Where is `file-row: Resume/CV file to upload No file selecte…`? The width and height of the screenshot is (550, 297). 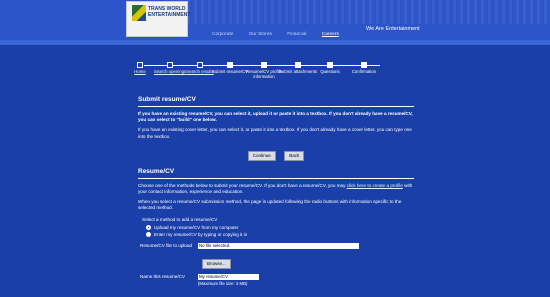 file-row: Resume/CV file to upload No file selecte… is located at coordinates (277, 245).